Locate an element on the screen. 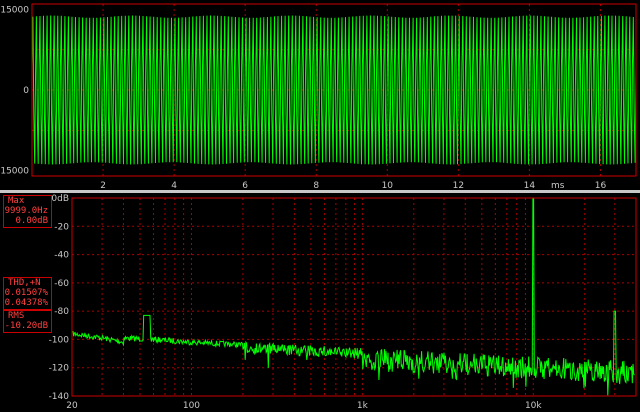 Image resolution: width=640 pixels, height=412 pixels. rms-title: RMS is located at coordinates (16, 316).